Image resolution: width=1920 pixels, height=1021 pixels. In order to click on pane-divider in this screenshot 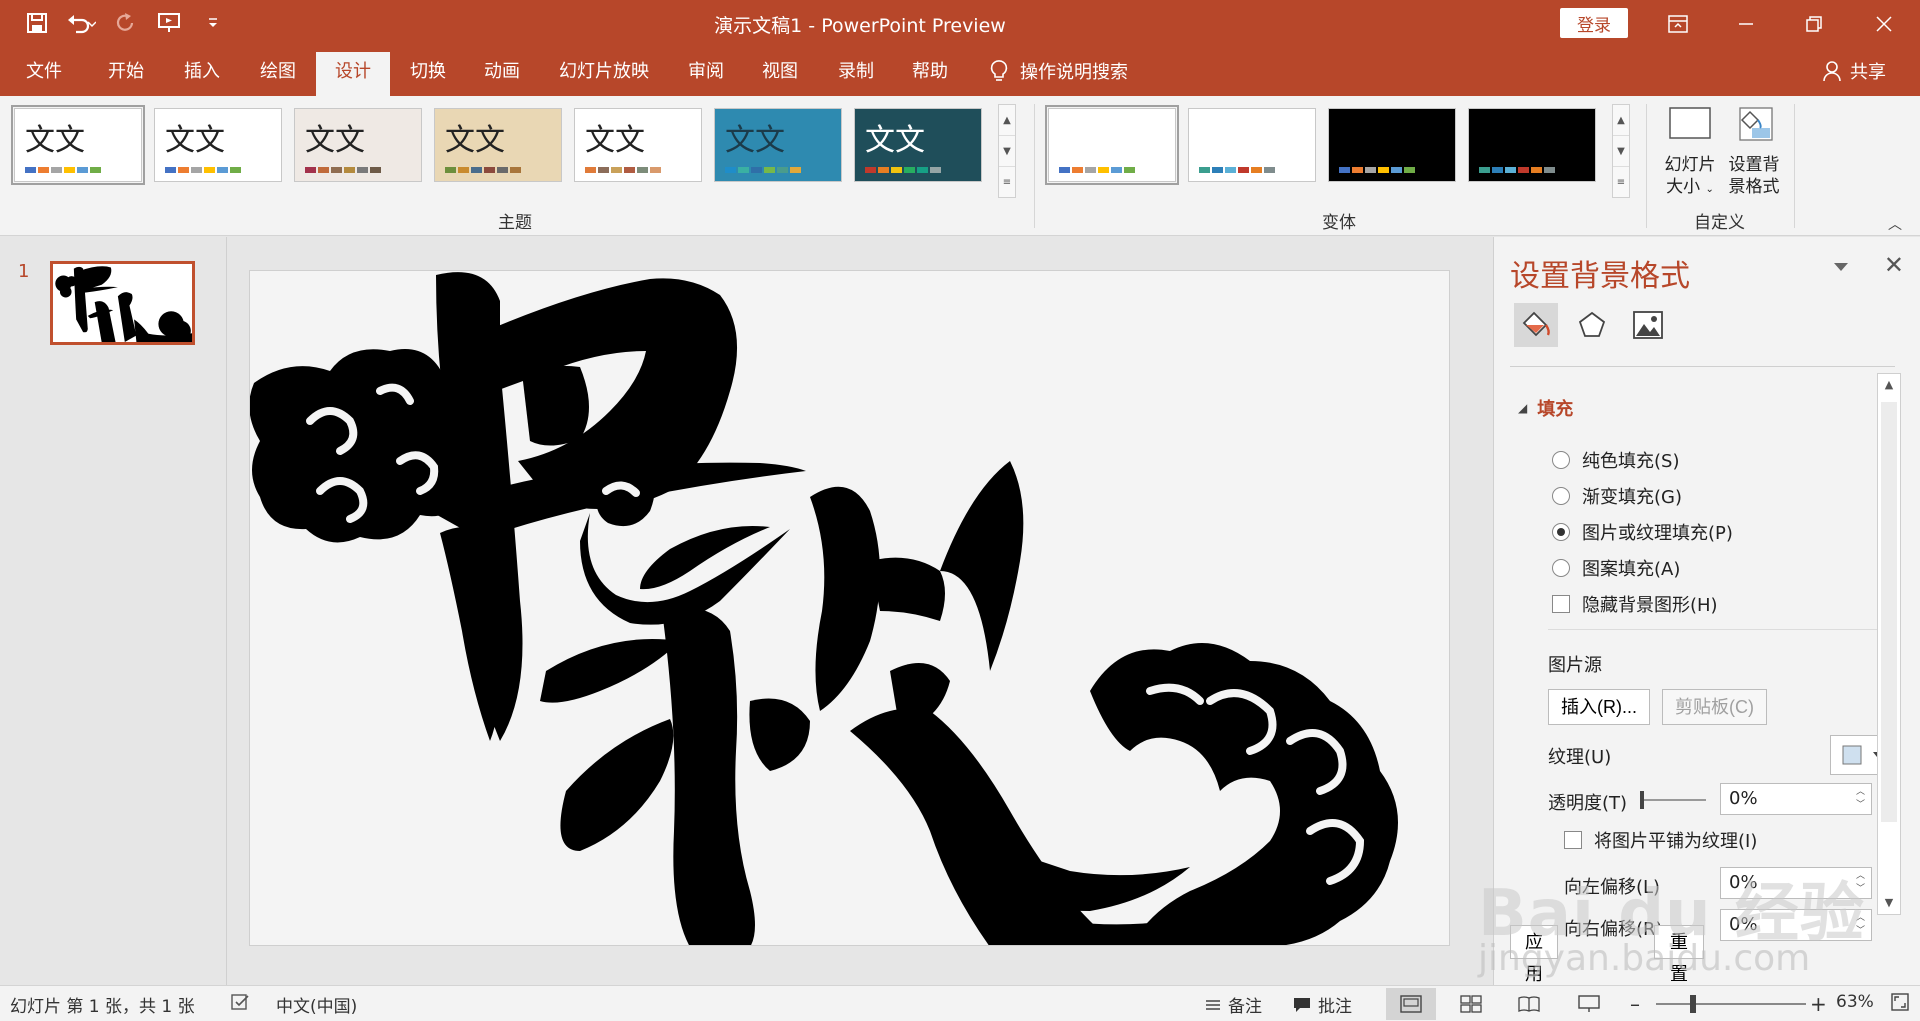, I will do `click(1702, 366)`.